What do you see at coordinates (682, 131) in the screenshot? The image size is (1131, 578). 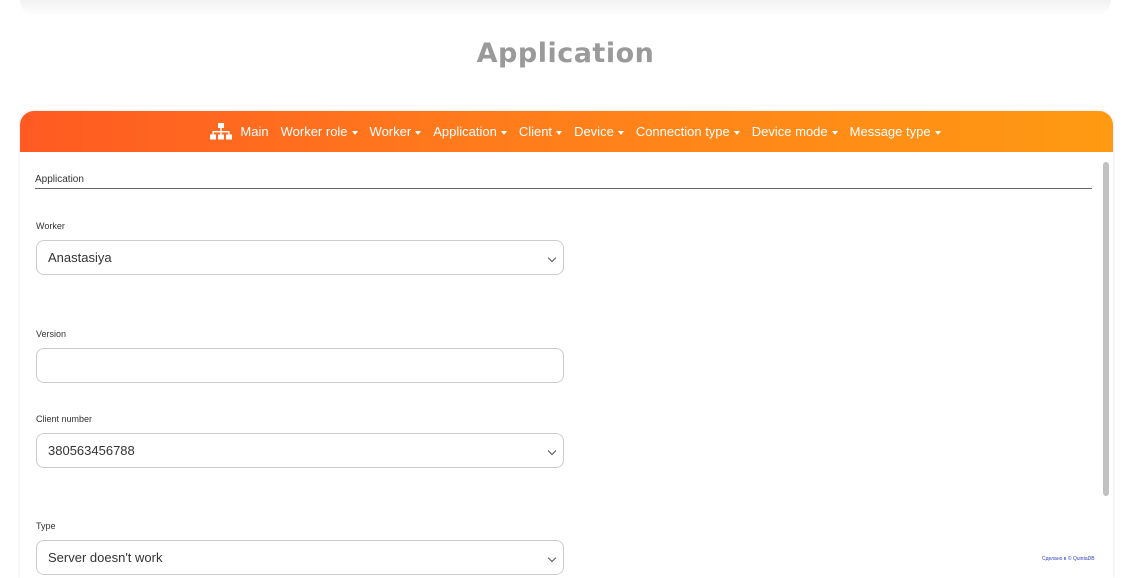 I see `nav-connection-type-label: Connection type` at bounding box center [682, 131].